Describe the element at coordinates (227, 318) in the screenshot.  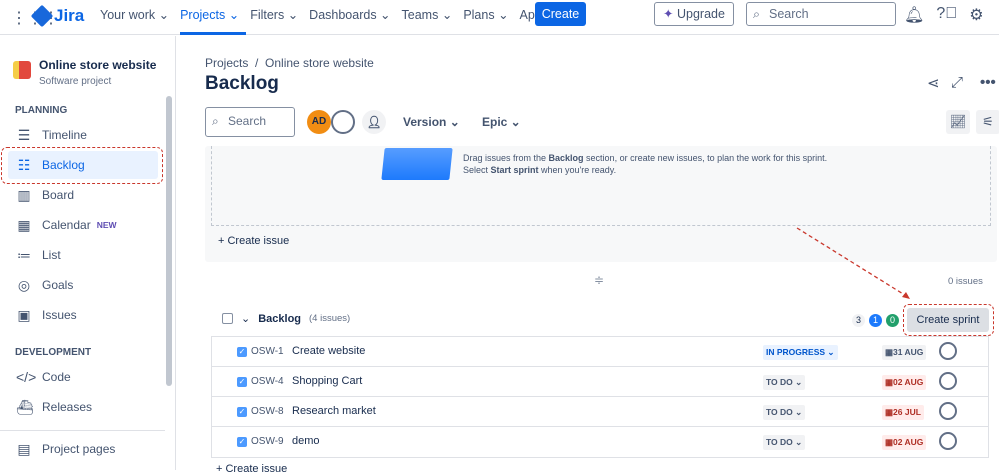
I see `select-all-checkbox` at that location.